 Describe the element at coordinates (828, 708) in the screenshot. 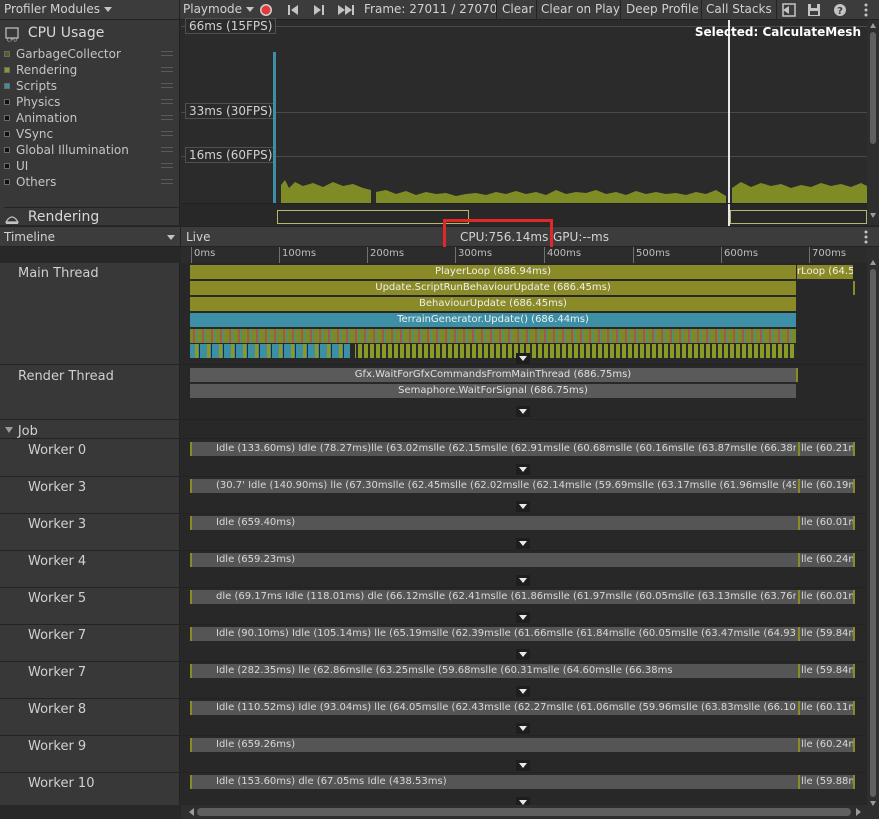

I see `worker-idle-markers-next: lle (60.11ms` at that location.